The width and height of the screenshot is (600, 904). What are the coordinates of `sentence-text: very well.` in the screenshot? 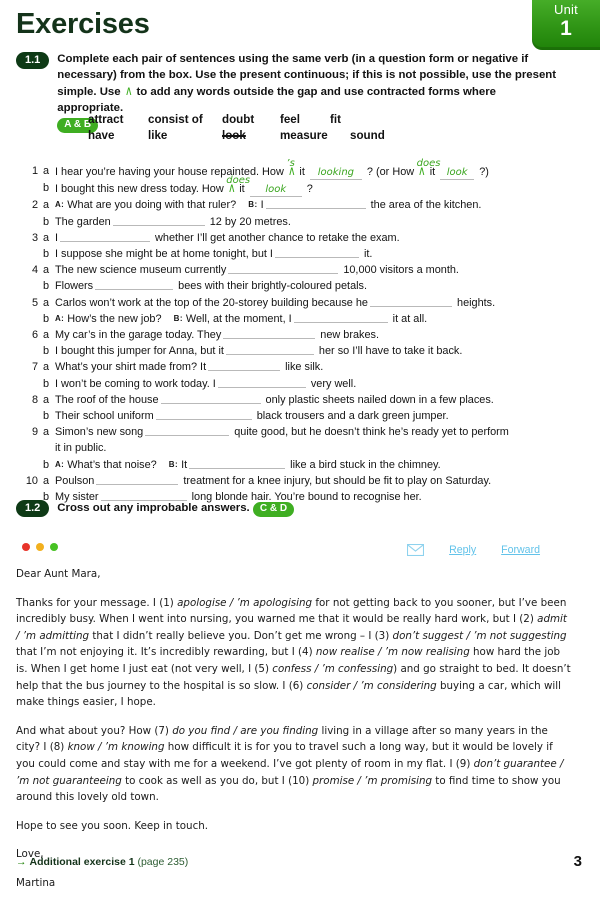 It's located at (332, 383).